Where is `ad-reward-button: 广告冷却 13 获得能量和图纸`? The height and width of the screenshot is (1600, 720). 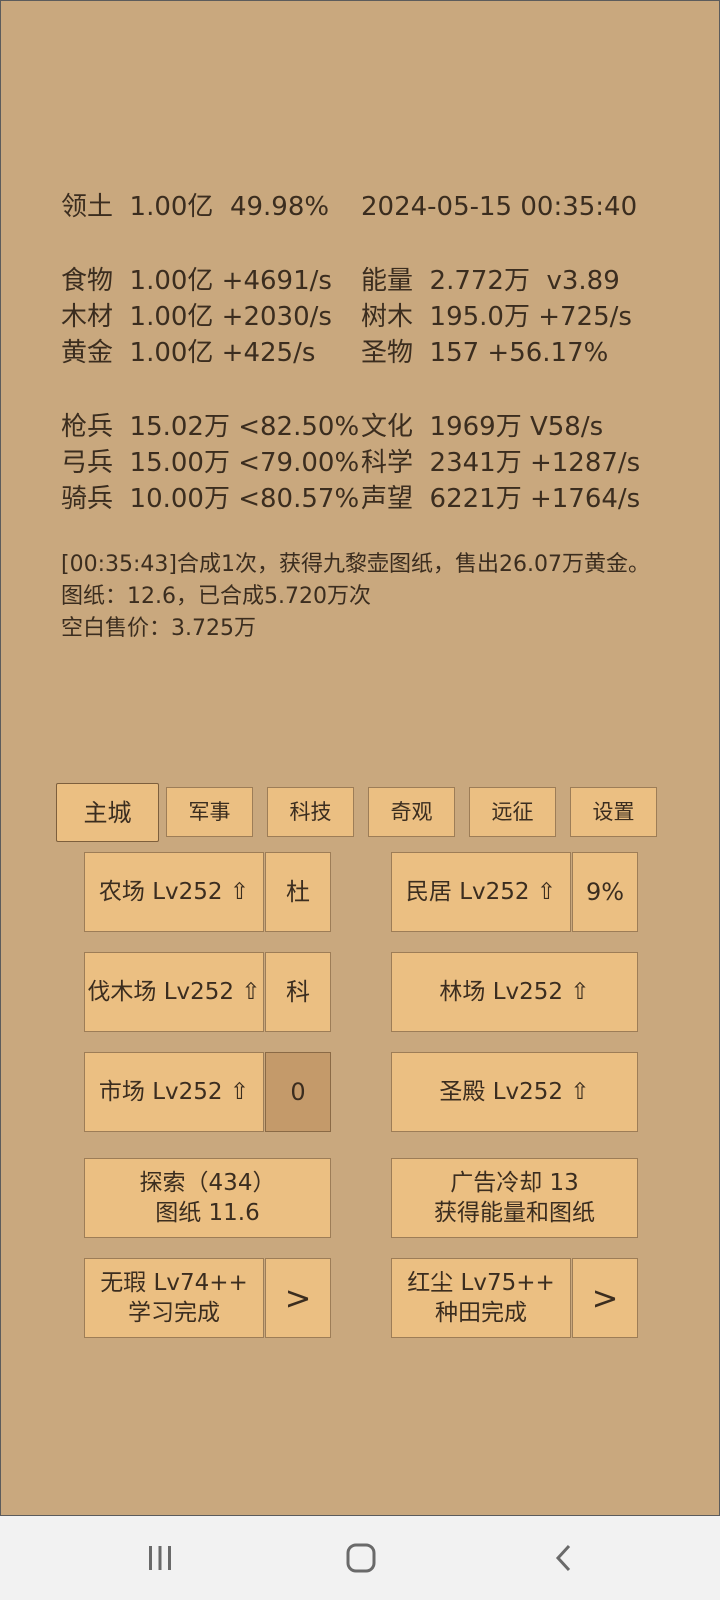 ad-reward-button: 广告冷却 13 获得能量和图纸 is located at coordinates (514, 1198).